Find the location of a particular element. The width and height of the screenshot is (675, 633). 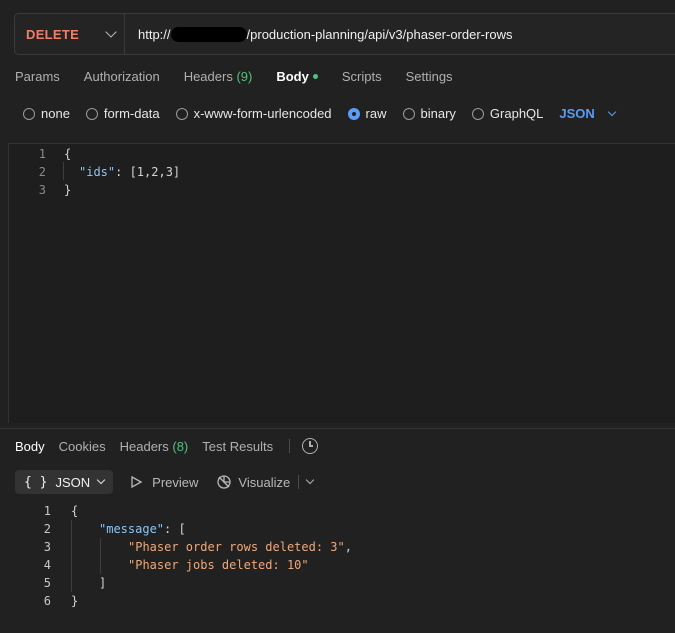

tab-params: Params is located at coordinates (37, 79).